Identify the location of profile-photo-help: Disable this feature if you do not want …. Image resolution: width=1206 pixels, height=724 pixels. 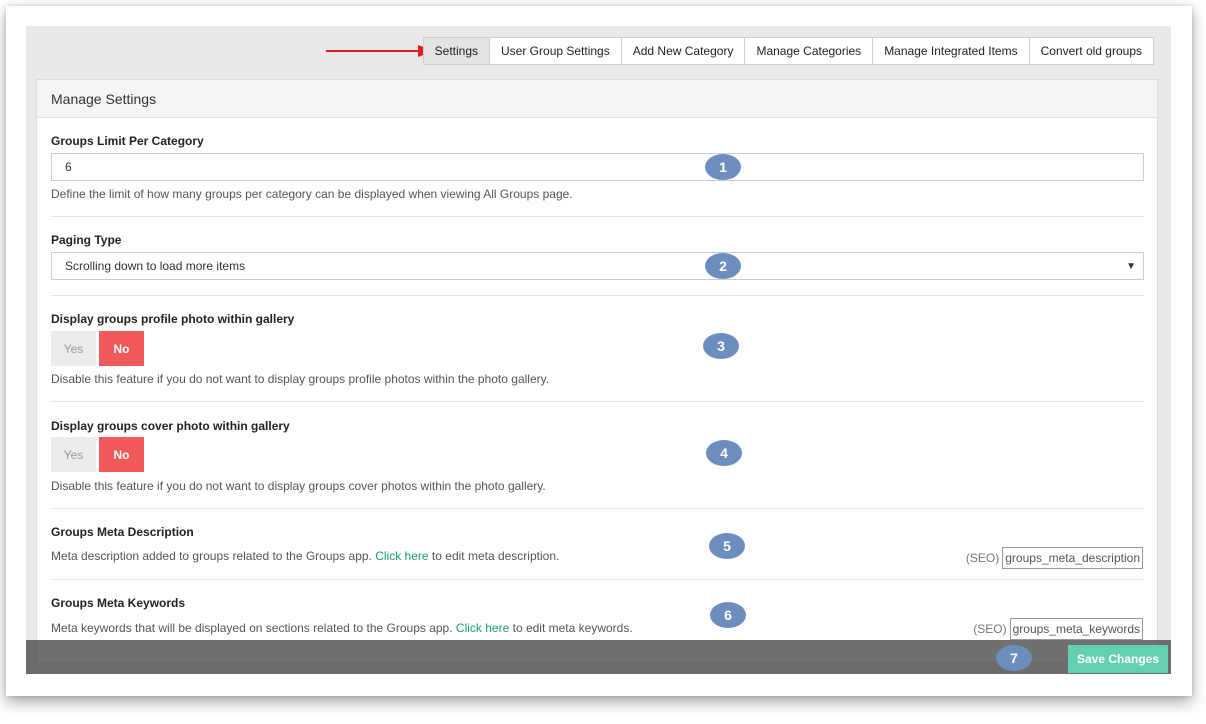
(300, 379).